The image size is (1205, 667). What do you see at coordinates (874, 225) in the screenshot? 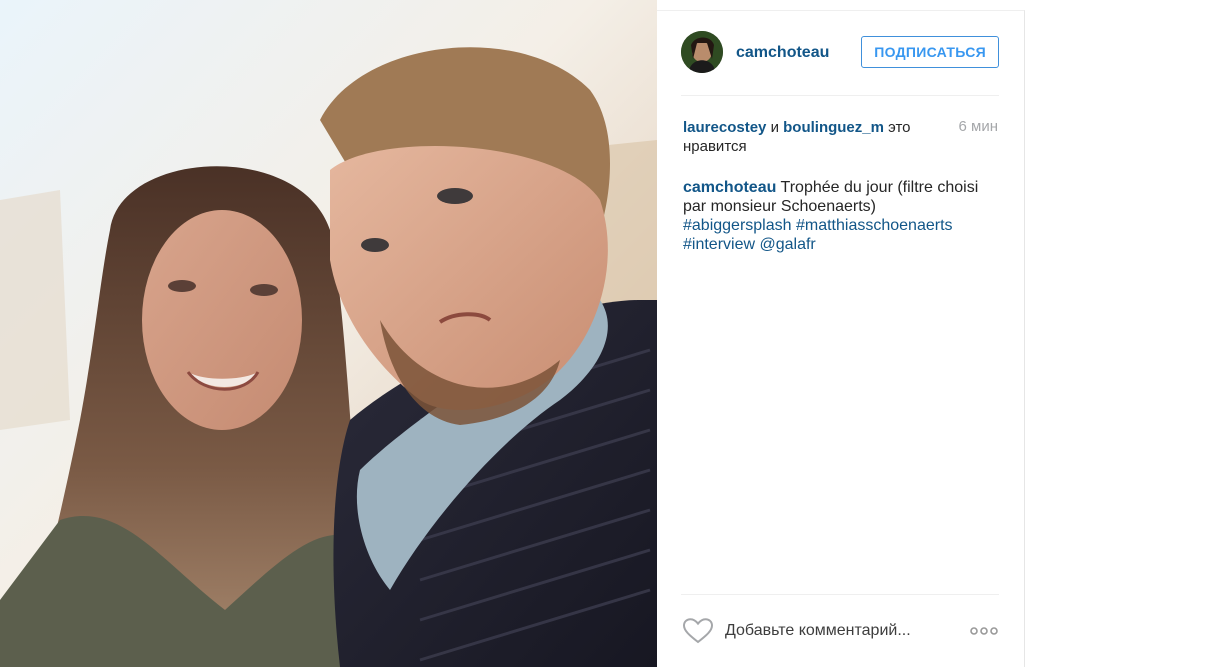
I see `hashtag-link: #matthiasschoenaerts` at bounding box center [874, 225].